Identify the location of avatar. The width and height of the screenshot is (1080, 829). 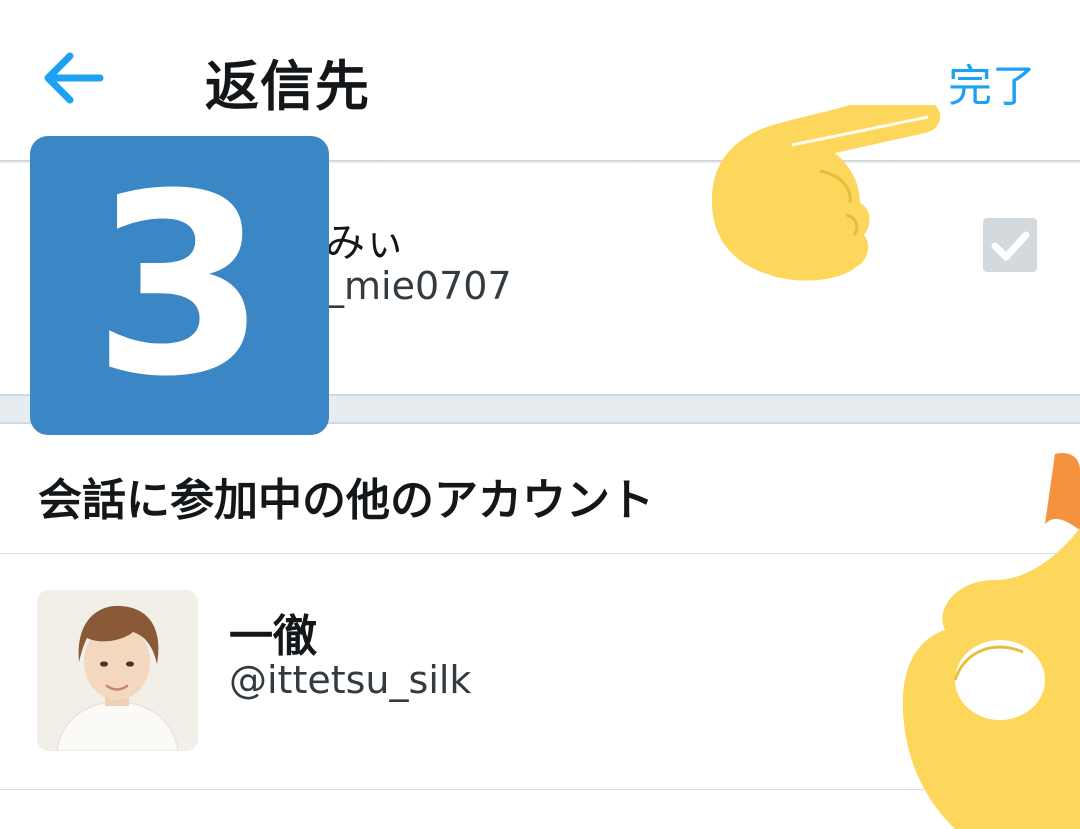
(117, 670).